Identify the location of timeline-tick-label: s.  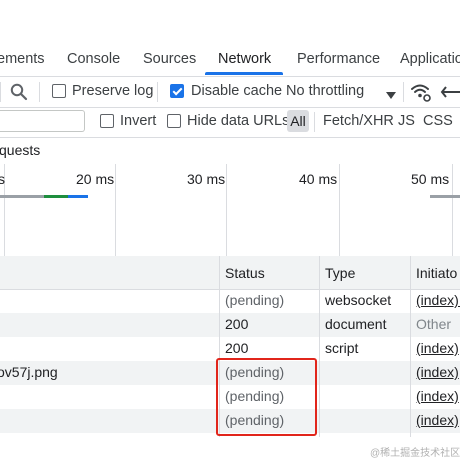
(2, 179).